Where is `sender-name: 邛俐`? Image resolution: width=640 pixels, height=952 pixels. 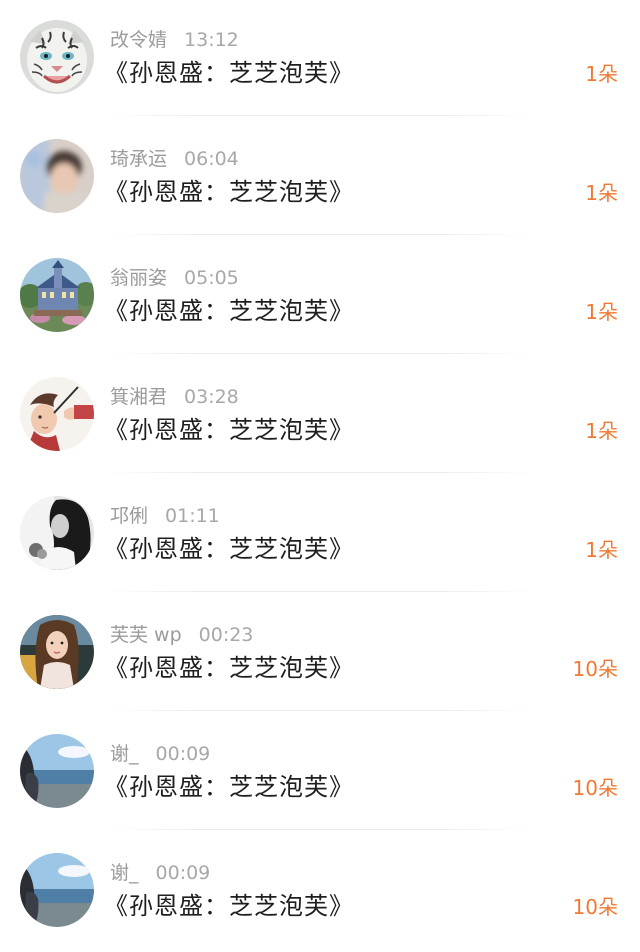
sender-name: 邛俐 is located at coordinates (129, 516).